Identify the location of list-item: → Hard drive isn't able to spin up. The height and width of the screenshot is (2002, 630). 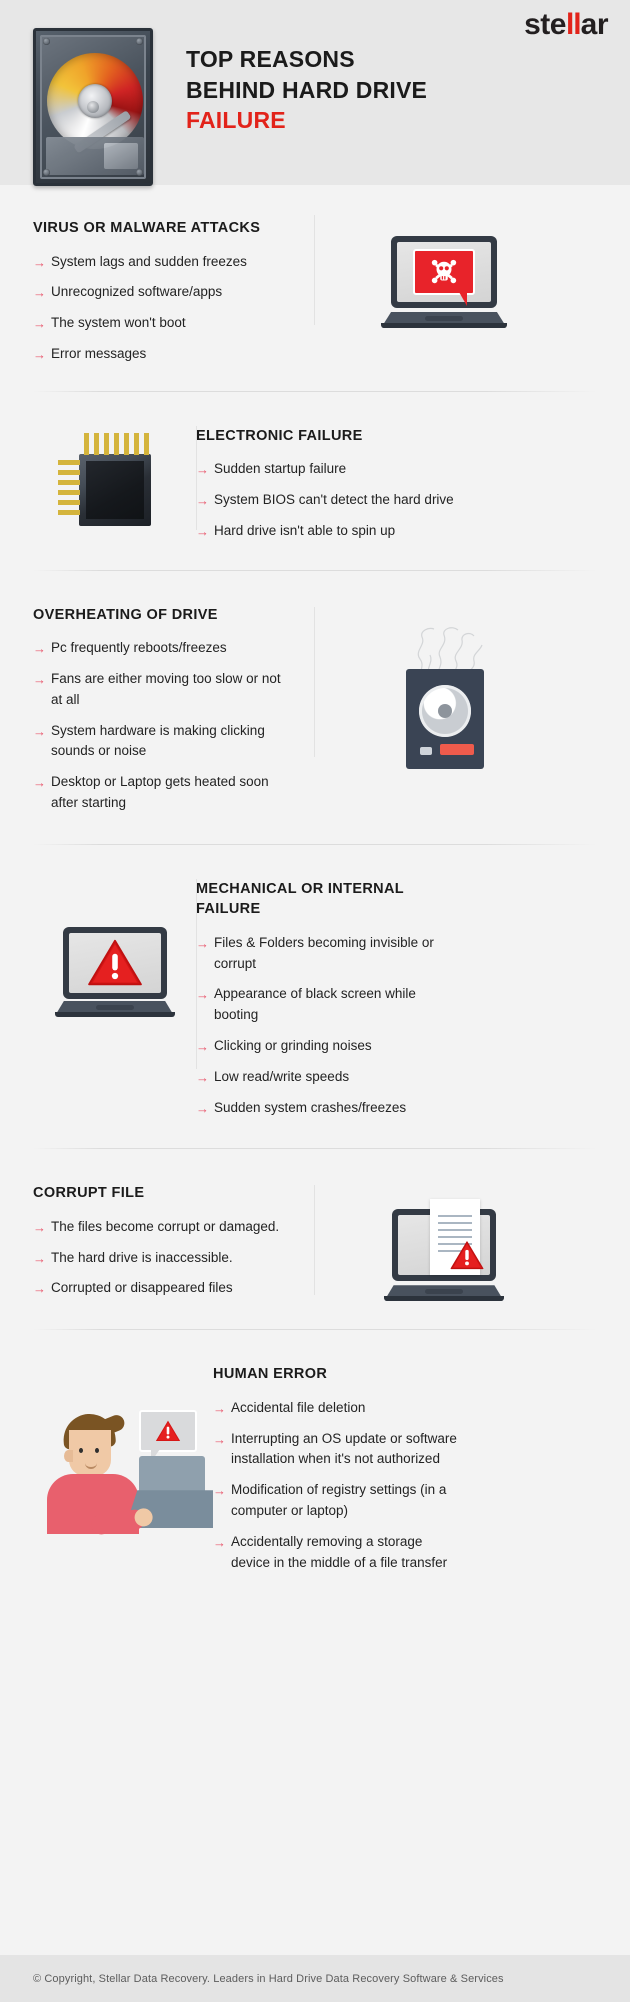
(329, 531).